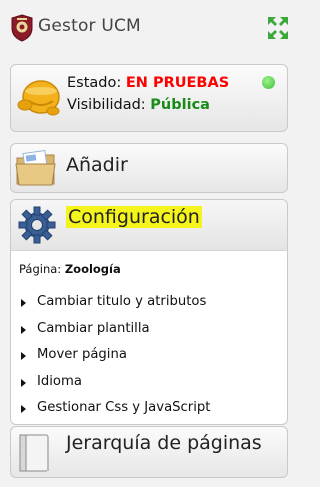  Describe the element at coordinates (82, 354) in the screenshot. I see `menu-item-label: Mover página` at that location.